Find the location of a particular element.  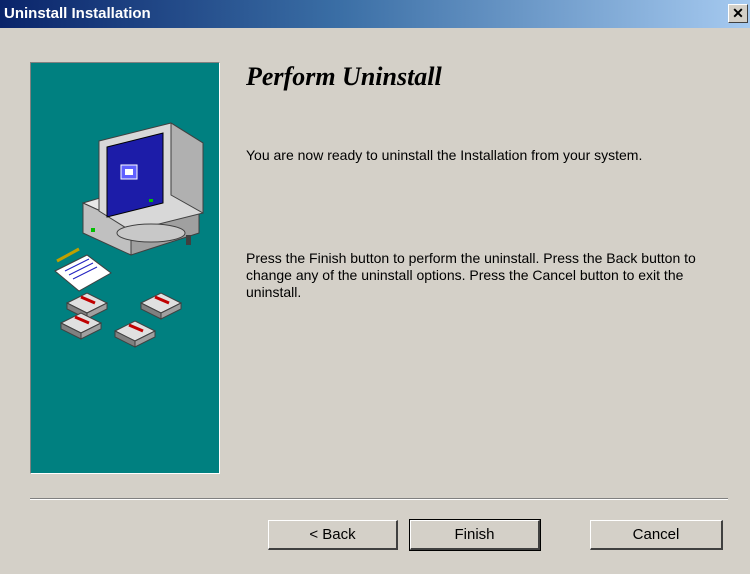

button-divider is located at coordinates (379, 499).